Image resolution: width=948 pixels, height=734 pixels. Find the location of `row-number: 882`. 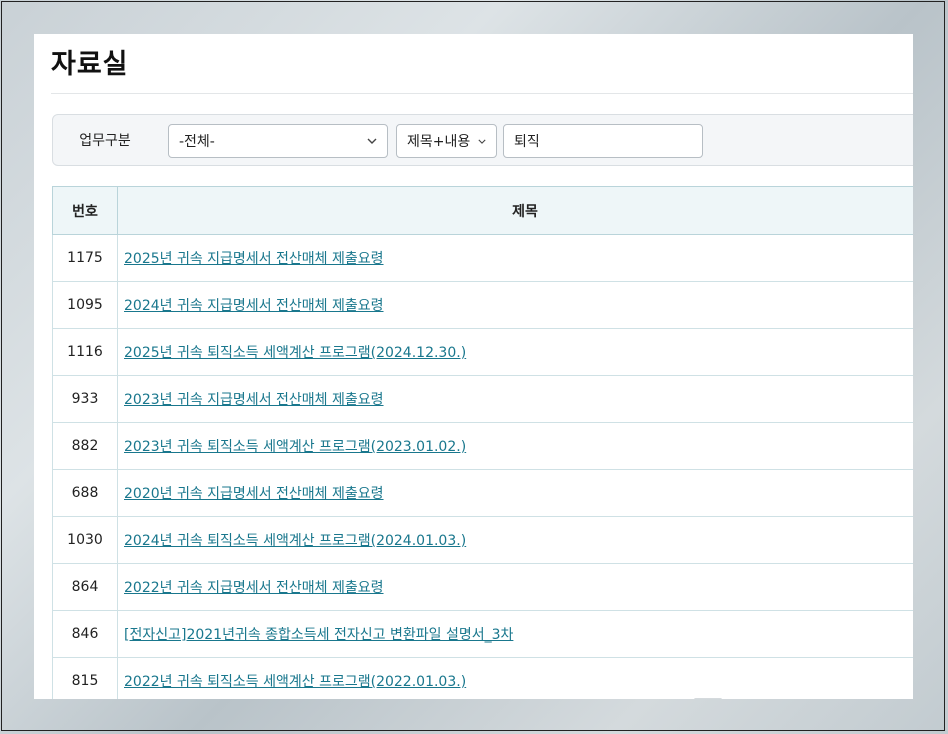

row-number: 882 is located at coordinates (85, 446).